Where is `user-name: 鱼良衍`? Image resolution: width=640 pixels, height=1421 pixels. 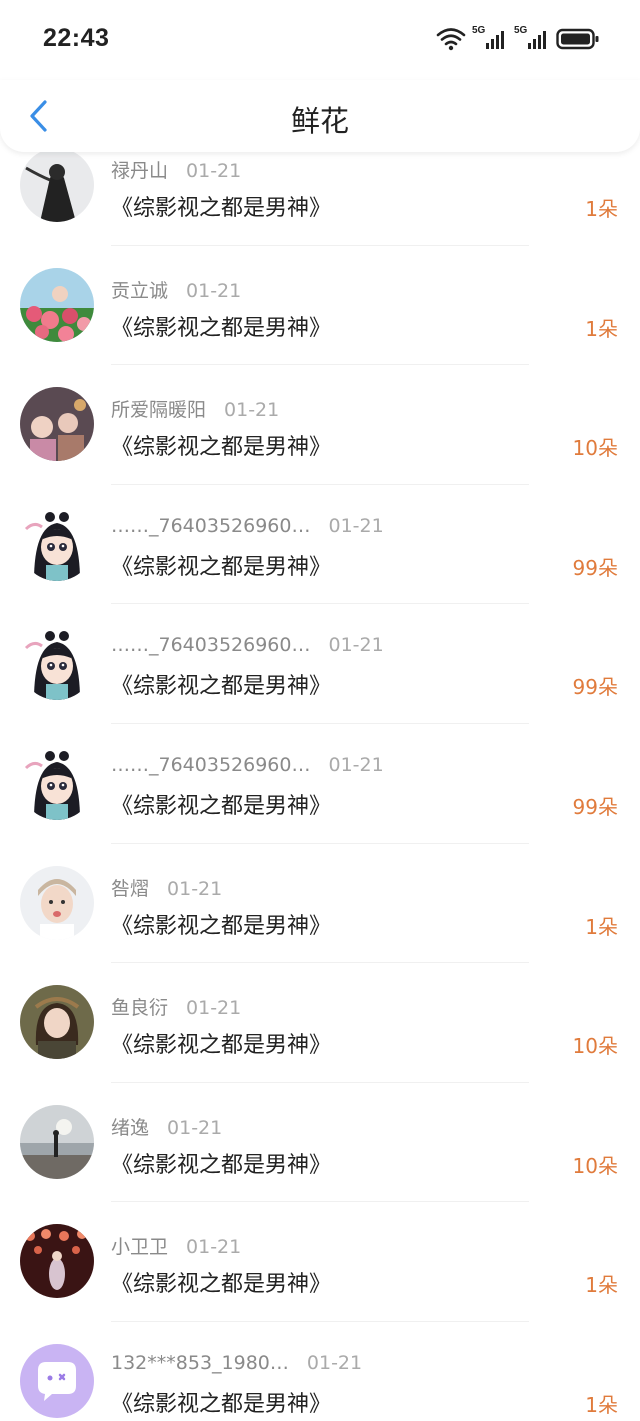
user-name: 鱼良衍 is located at coordinates (140, 1008).